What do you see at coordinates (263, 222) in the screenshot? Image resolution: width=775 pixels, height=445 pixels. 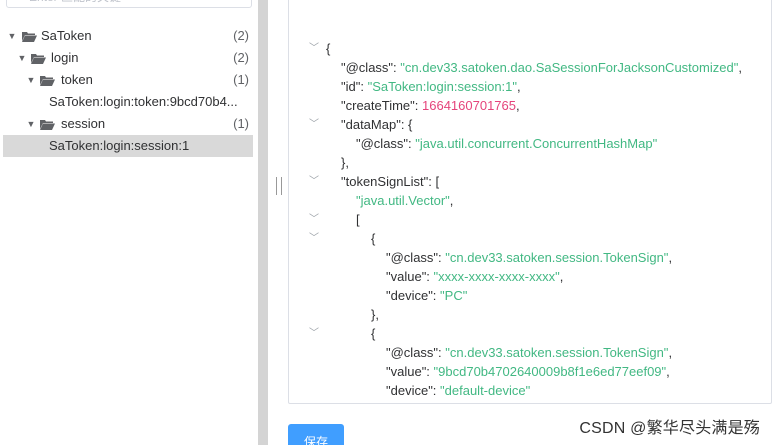 I see `panel-divider` at bounding box center [263, 222].